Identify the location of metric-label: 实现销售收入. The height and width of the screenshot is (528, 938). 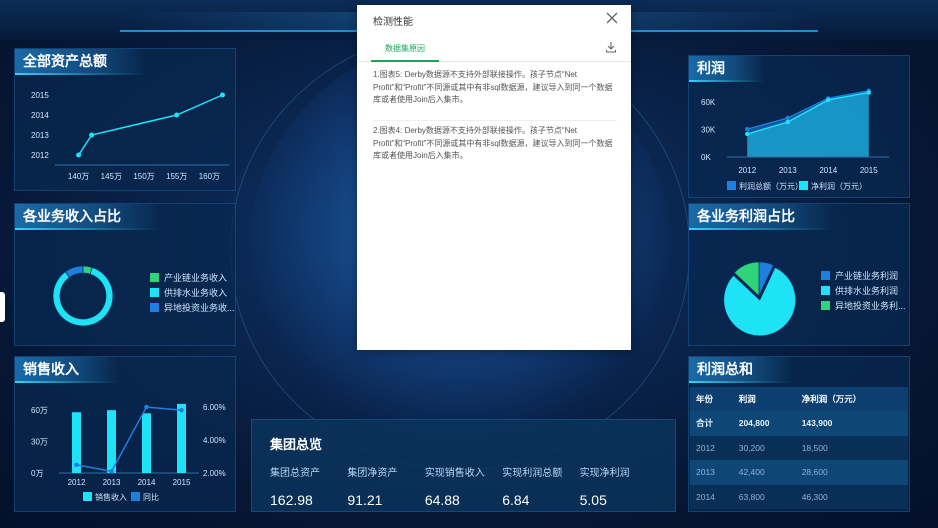
(454, 473).